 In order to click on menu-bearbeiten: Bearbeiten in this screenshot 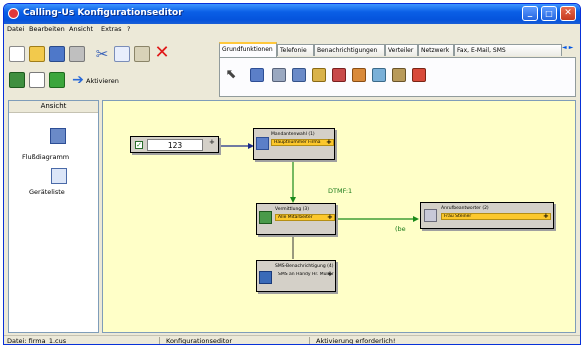, I will do `click(47, 29)`.